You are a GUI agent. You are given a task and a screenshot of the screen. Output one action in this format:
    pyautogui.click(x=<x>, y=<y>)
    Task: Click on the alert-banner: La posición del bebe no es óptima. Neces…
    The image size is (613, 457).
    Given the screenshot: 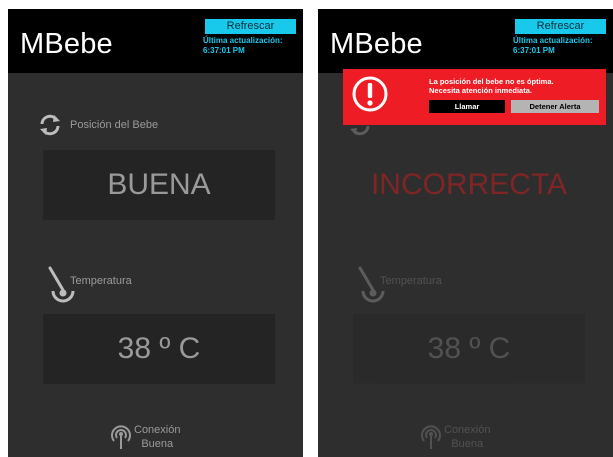 What is the action you would take?
    pyautogui.click(x=474, y=97)
    